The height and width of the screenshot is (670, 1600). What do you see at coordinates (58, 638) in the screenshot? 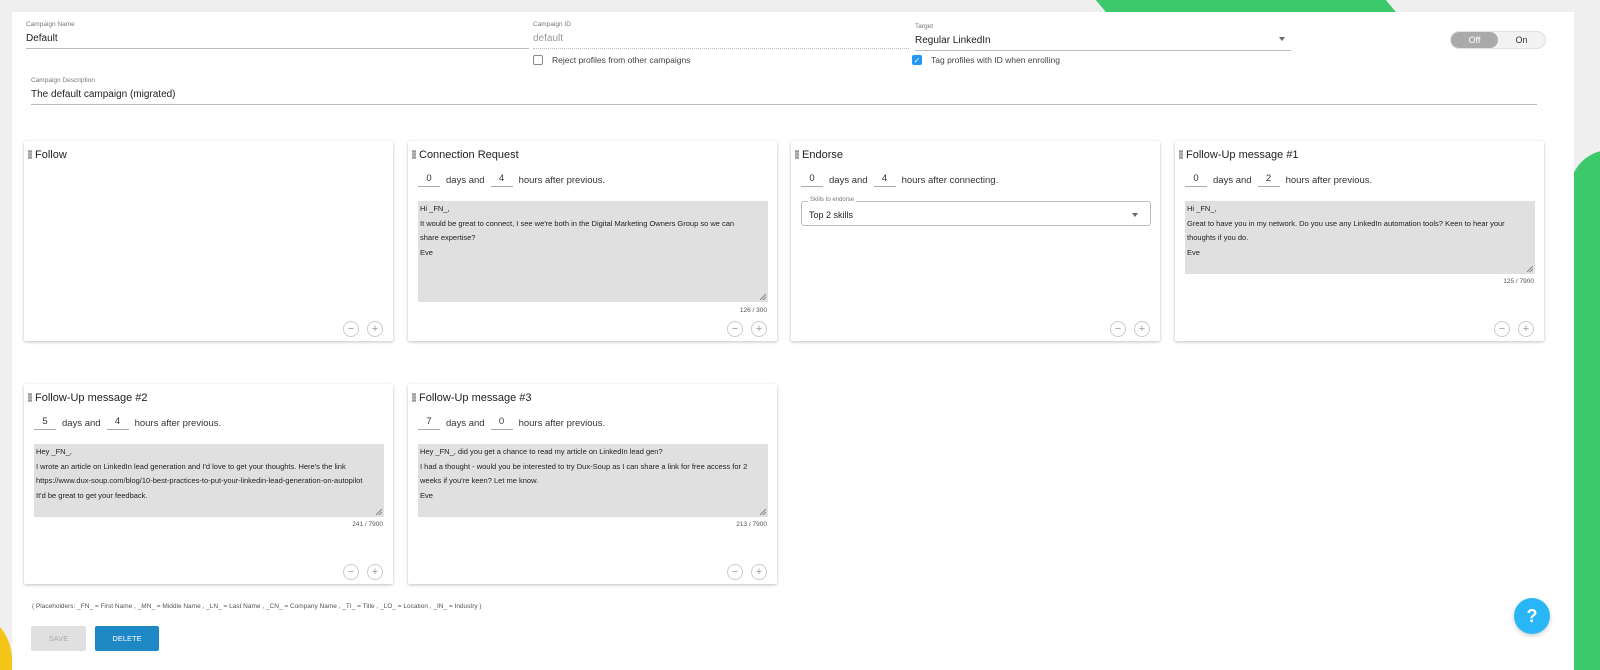
I see `save-button: SAVE` at bounding box center [58, 638].